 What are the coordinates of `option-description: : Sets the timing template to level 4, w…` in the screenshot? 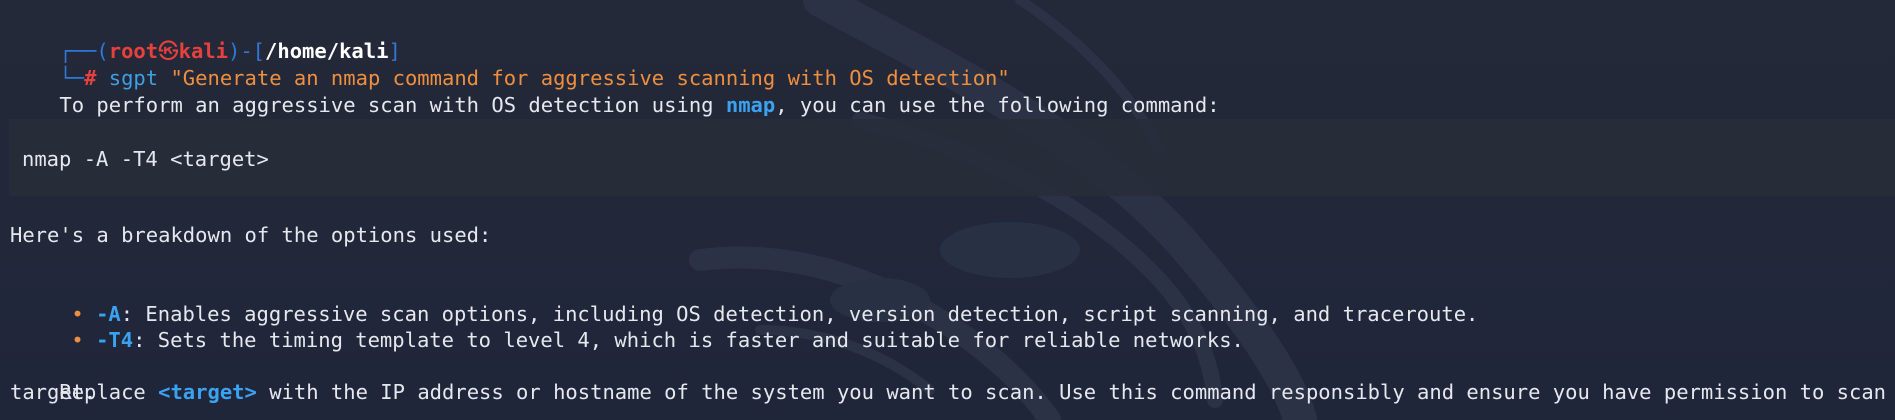 It's located at (688, 340).